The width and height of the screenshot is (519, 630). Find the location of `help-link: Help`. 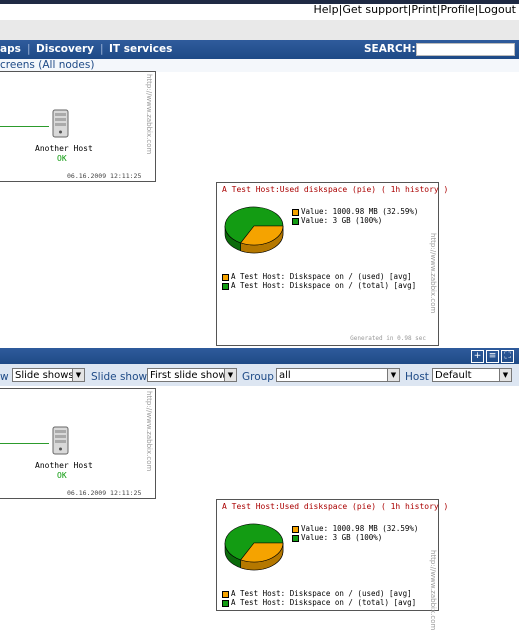

help-link: Help is located at coordinates (326, 9).